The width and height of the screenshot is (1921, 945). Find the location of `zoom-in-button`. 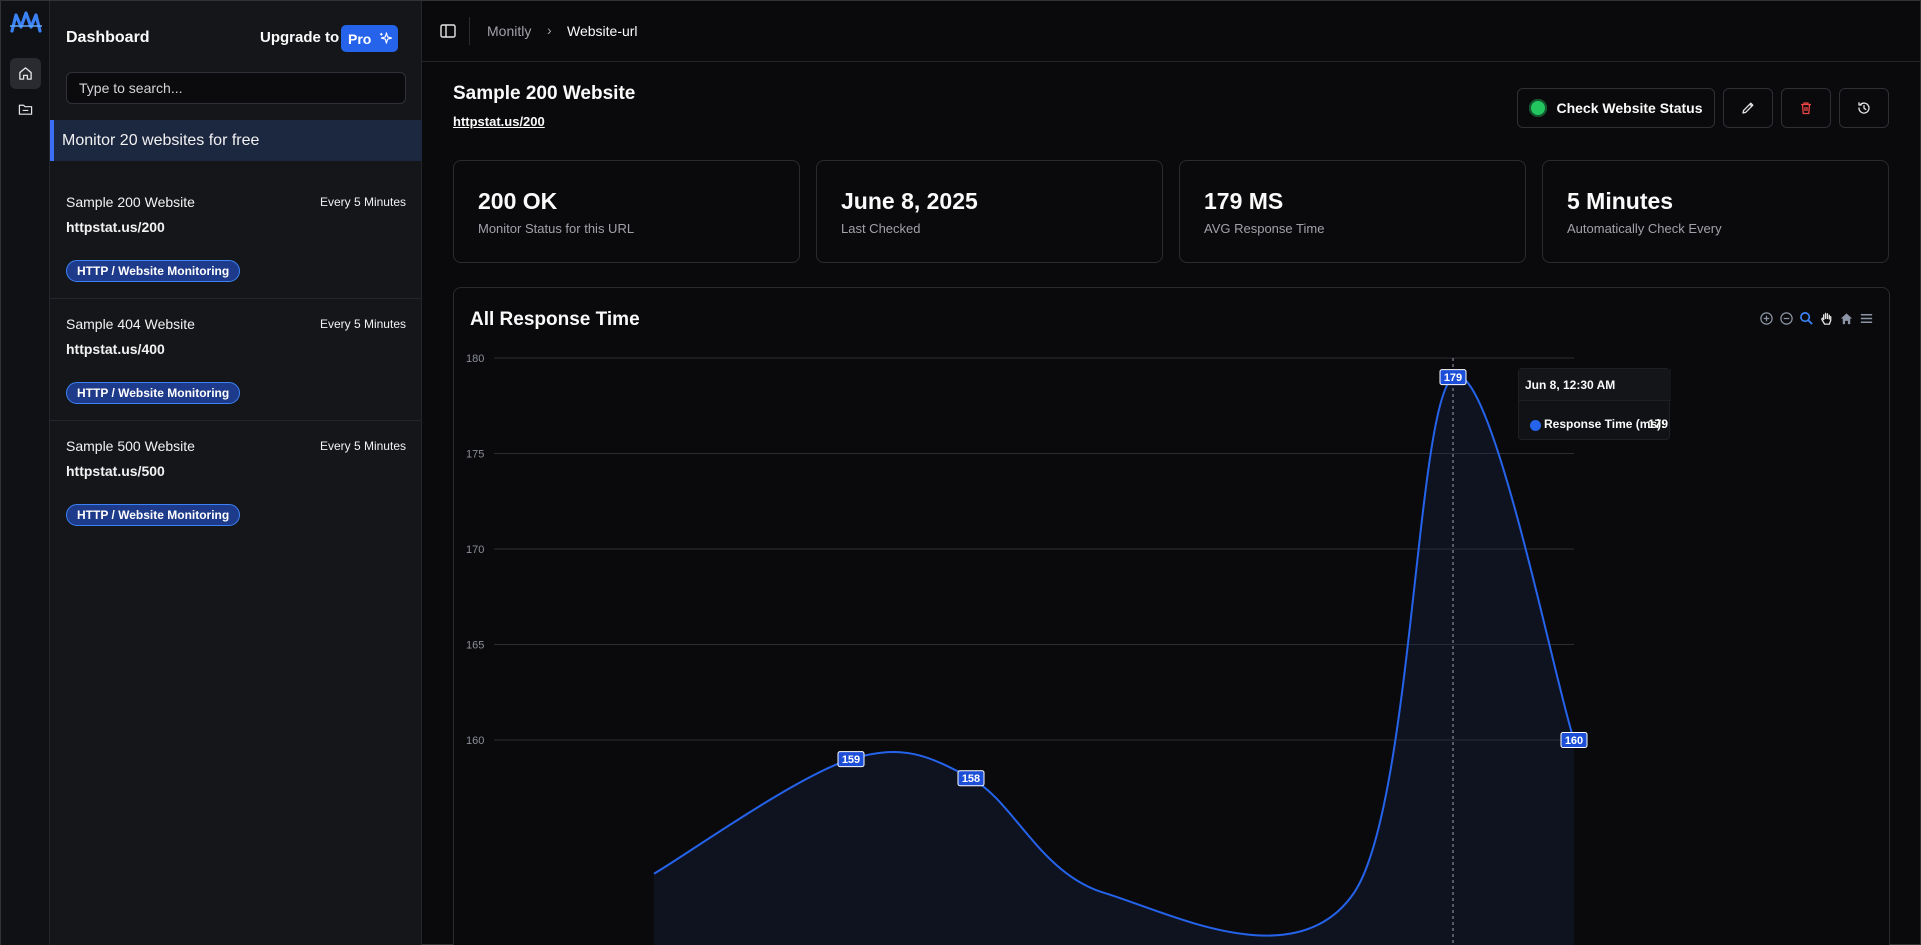

zoom-in-button is located at coordinates (1766, 318).